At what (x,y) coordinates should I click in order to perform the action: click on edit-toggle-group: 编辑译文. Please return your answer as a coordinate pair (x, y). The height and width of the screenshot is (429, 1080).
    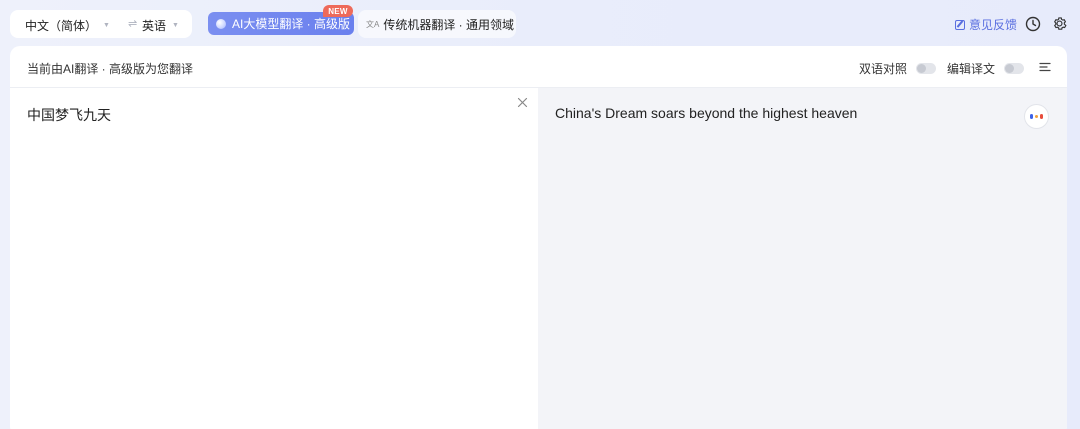
    Looking at the image, I should click on (986, 68).